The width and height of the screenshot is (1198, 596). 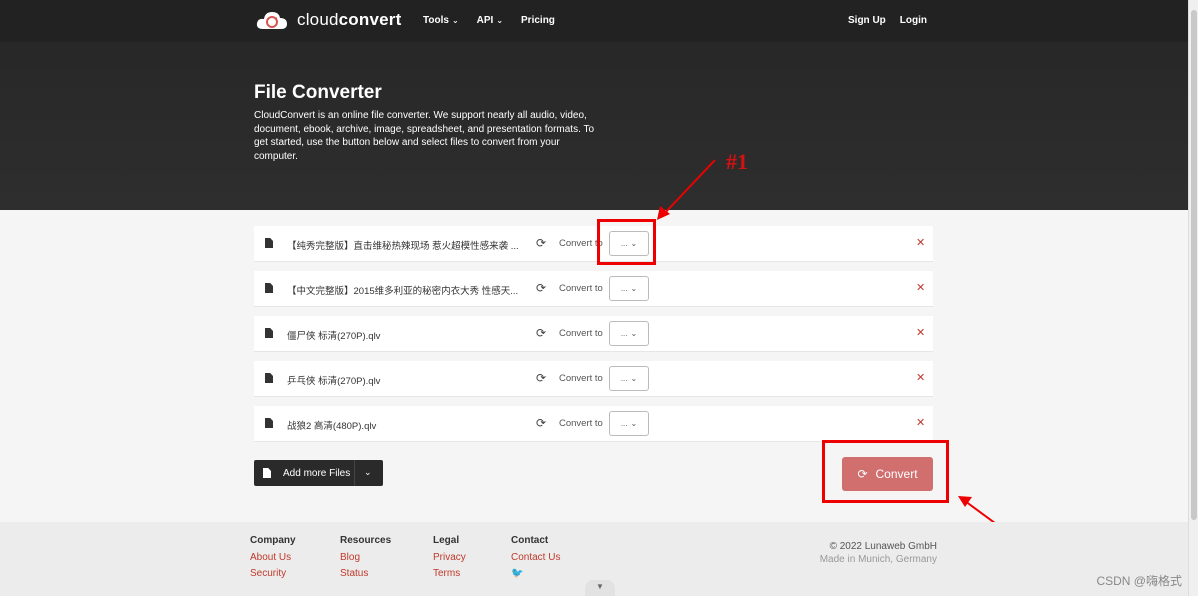 What do you see at coordinates (530, 540) in the screenshot?
I see `footer-heading: Contact` at bounding box center [530, 540].